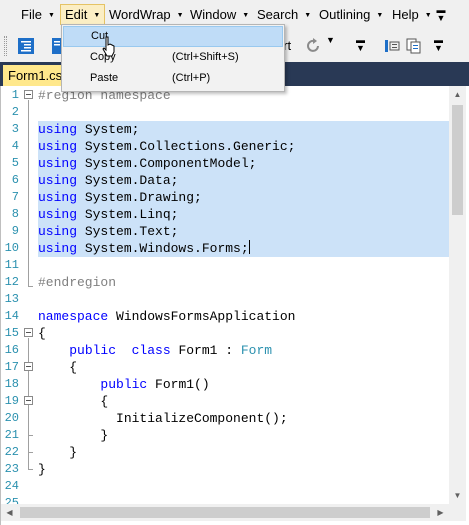  Describe the element at coordinates (11, 316) in the screenshot. I see `line-number: 14` at that location.